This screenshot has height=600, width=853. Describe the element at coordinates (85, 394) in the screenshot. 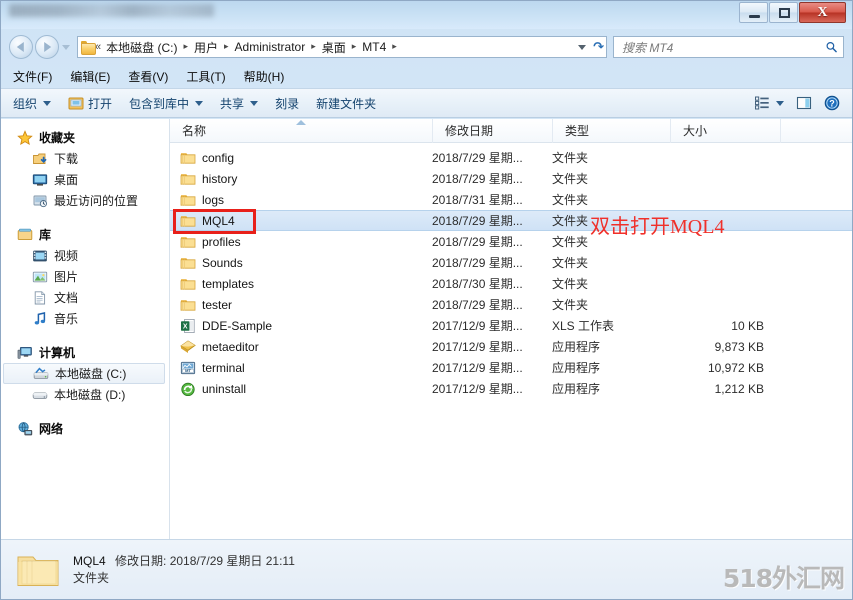

I see `sidebar-item-drive-d: 本地磁盘 (D:)` at that location.